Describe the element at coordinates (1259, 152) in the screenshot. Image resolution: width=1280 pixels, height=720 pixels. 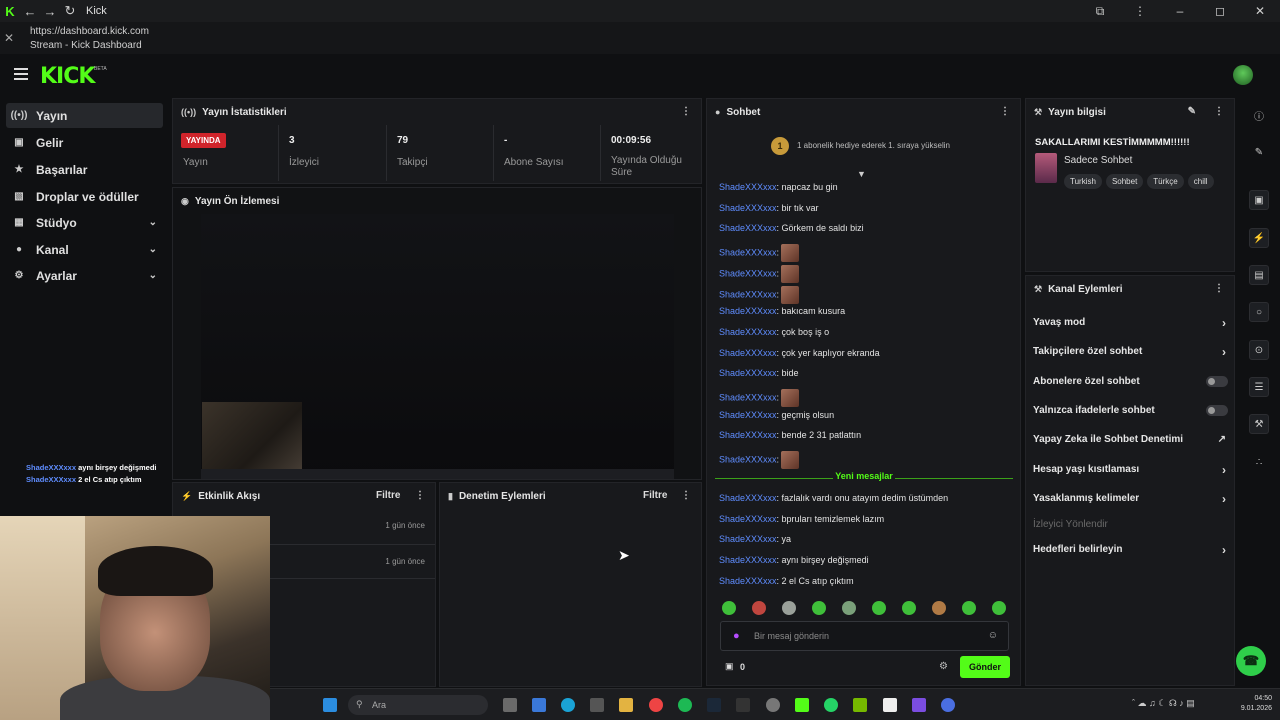
I see `pencil-icon: ✎` at that location.